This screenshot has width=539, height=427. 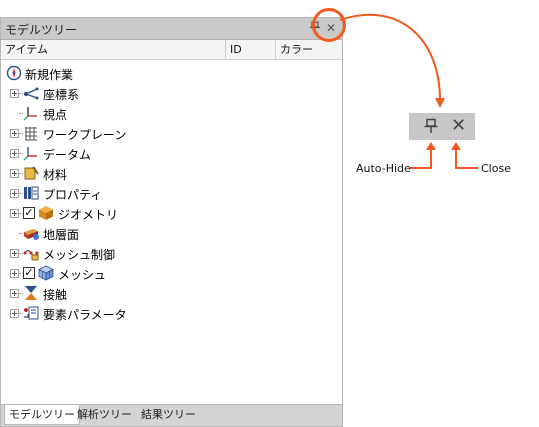 What do you see at coordinates (85, 135) in the screenshot?
I see `tree-item-label: ワークプレーン` at bounding box center [85, 135].